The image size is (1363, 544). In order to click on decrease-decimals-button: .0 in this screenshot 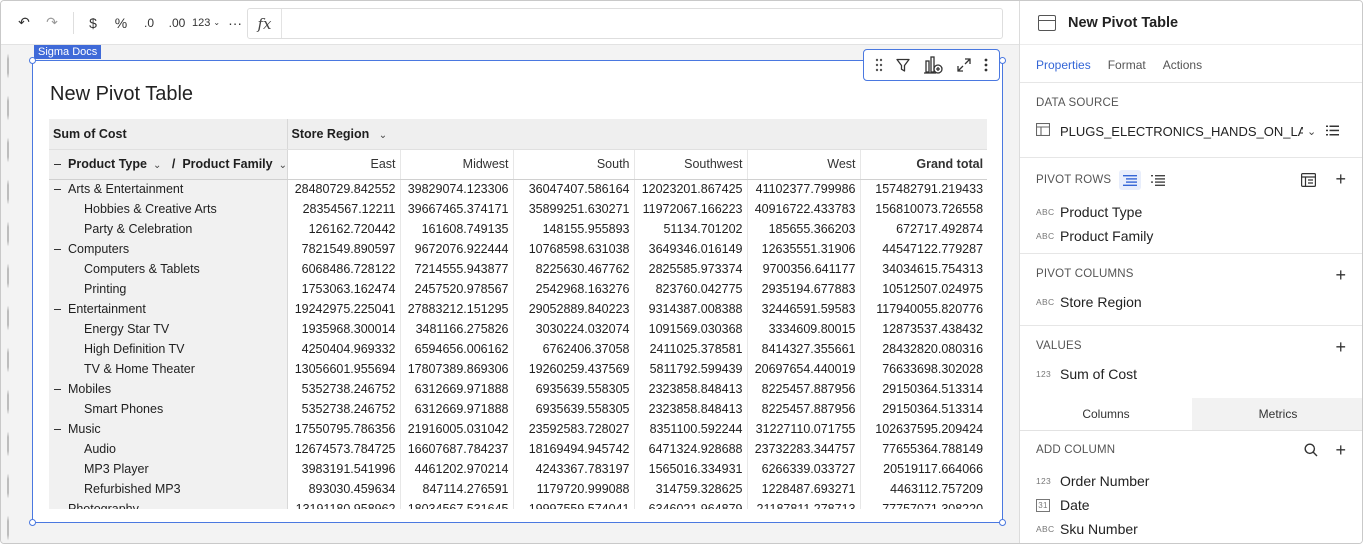, I will do `click(149, 23)`.